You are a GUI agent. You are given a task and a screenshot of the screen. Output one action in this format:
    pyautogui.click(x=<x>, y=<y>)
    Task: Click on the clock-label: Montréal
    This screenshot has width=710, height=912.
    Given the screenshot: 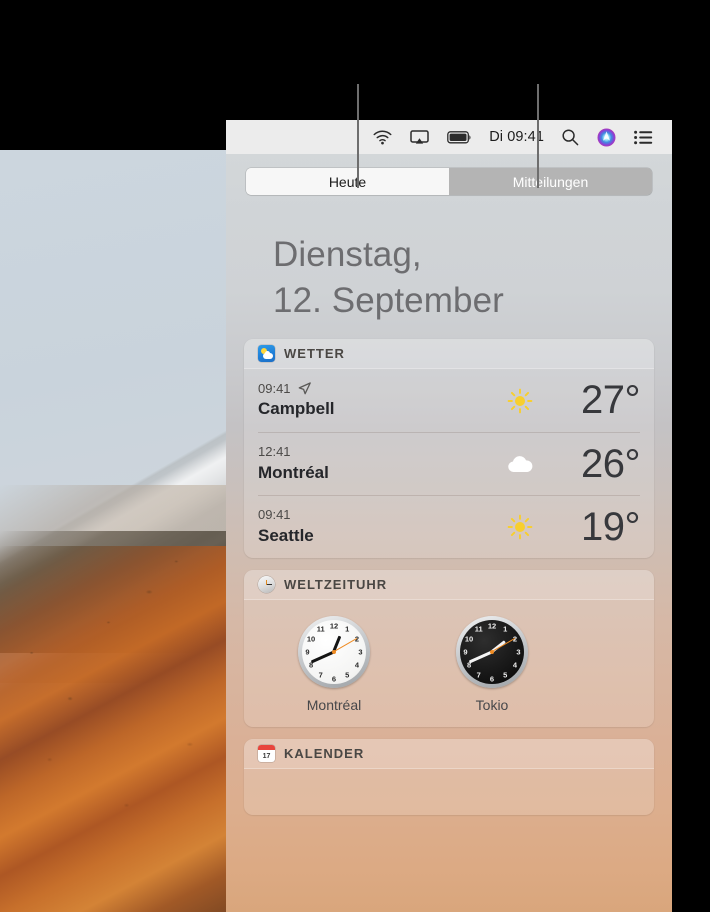 What is the action you would take?
    pyautogui.click(x=334, y=705)
    